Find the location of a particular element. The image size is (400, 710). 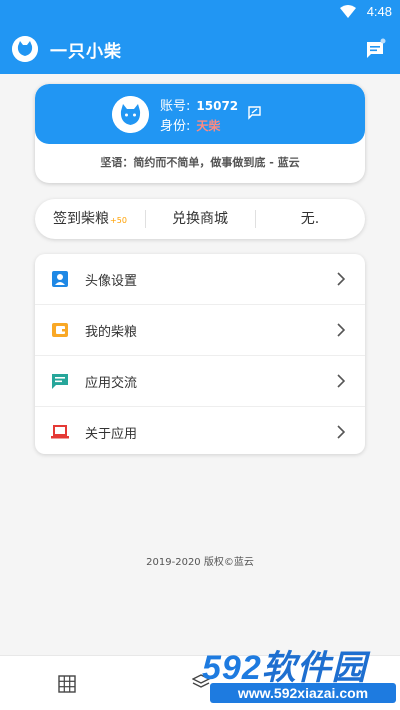

tab-exchange-store: 兑换商城 is located at coordinates (200, 219).